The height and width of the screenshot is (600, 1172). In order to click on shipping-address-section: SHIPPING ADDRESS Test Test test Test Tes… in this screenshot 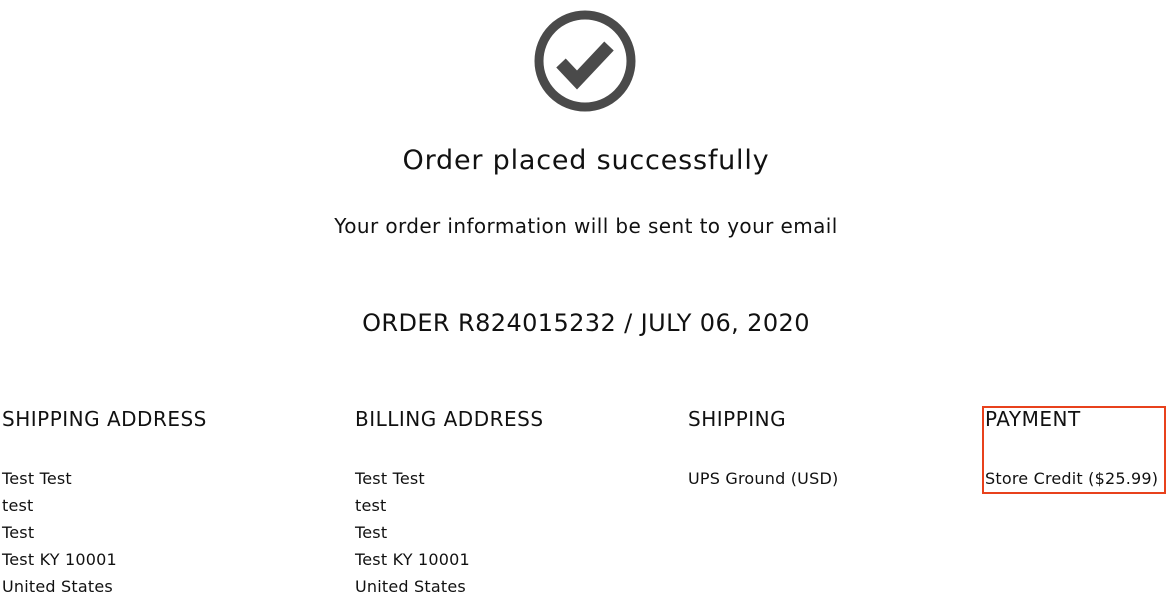, I will do `click(104, 501)`.